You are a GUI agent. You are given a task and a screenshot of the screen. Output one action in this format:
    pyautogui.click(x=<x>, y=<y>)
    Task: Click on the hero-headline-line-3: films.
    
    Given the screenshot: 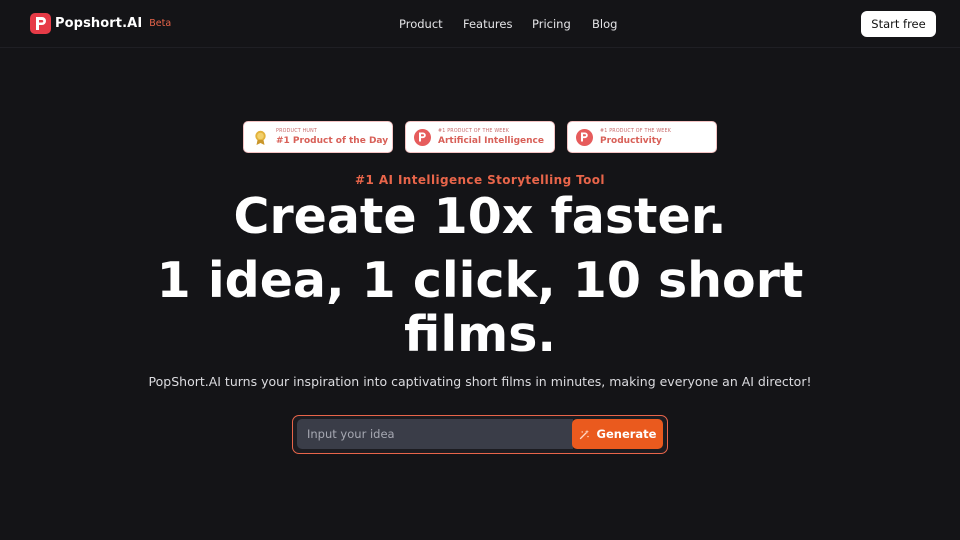 What is the action you would take?
    pyautogui.click(x=480, y=334)
    